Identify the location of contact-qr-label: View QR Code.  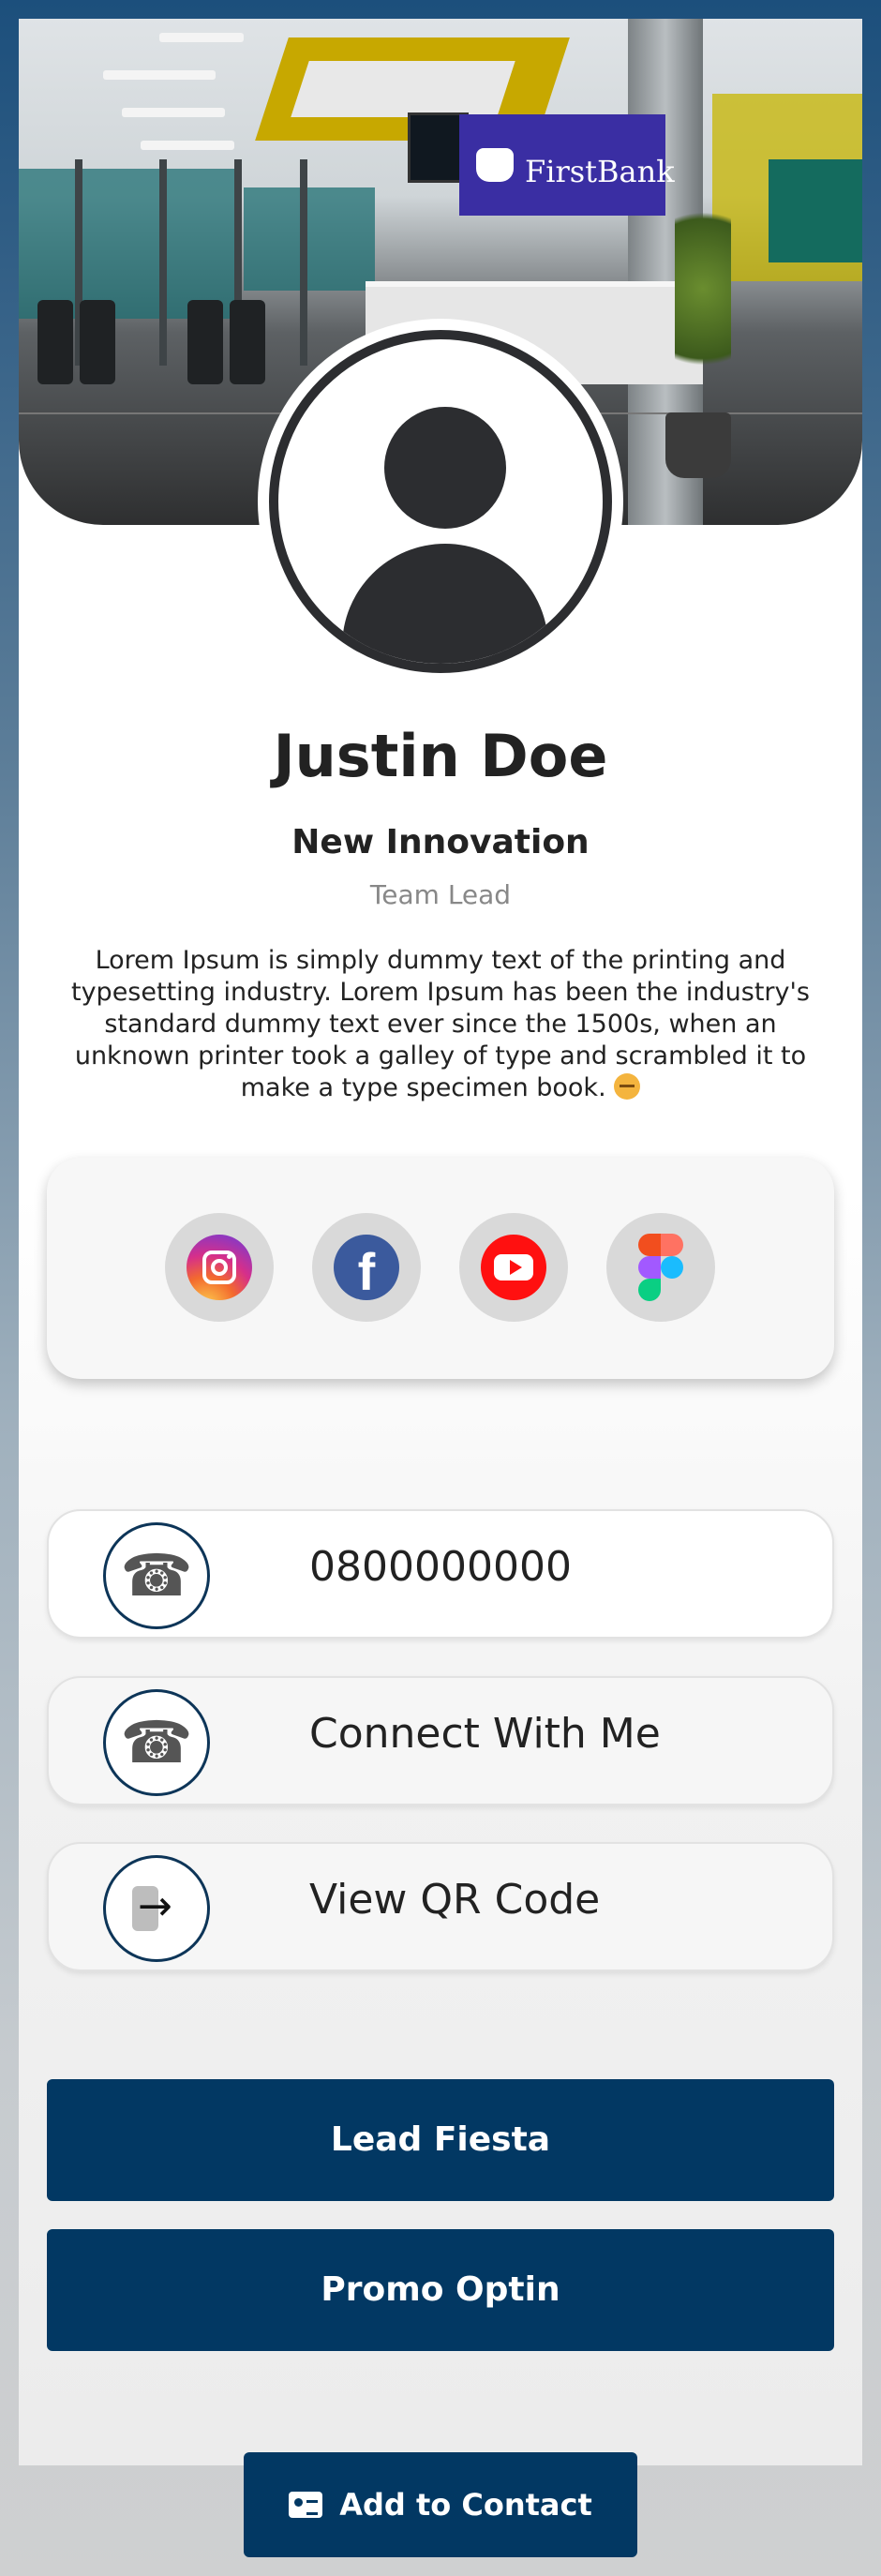
(455, 1900).